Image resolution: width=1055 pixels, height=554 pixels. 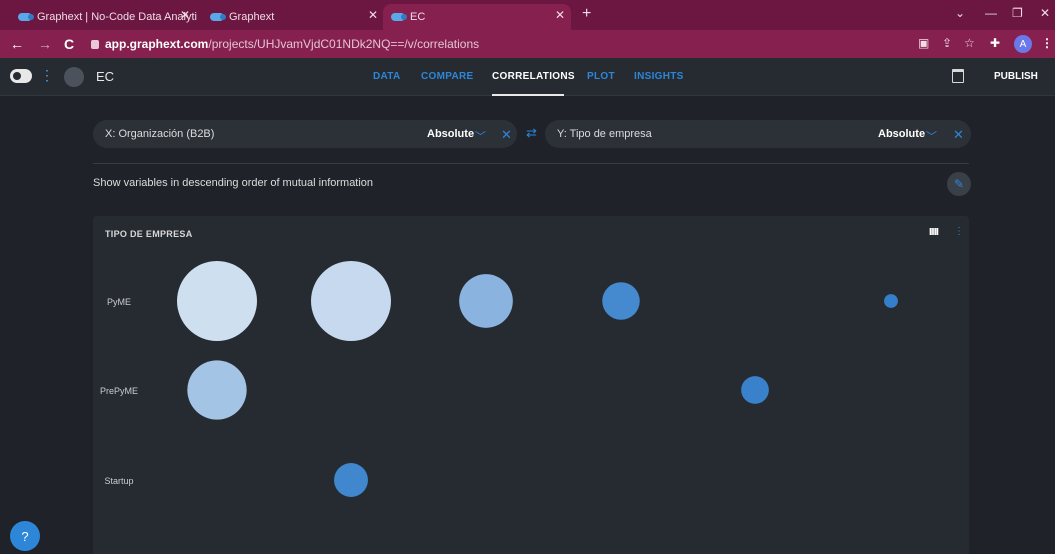 I want to click on tab-insights: INSIGHTS, so click(x=659, y=76).